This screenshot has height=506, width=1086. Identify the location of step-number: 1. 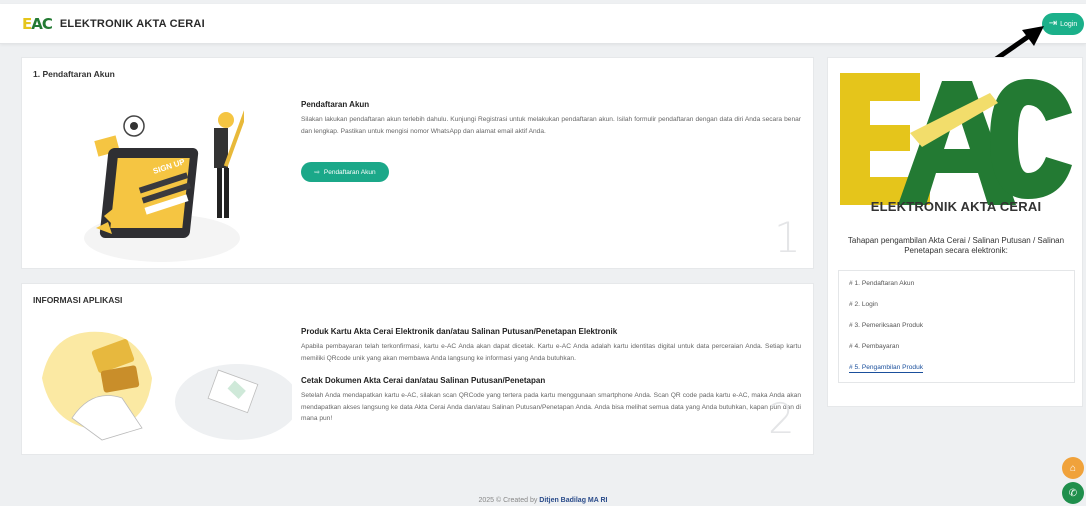
(787, 237).